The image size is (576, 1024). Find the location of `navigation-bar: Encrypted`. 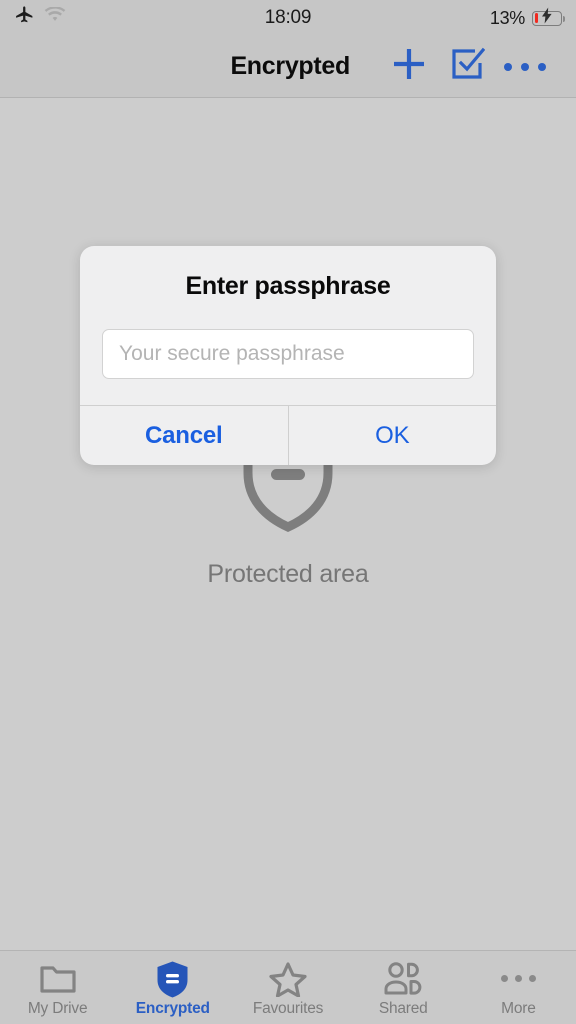

navigation-bar: Encrypted is located at coordinates (288, 67).